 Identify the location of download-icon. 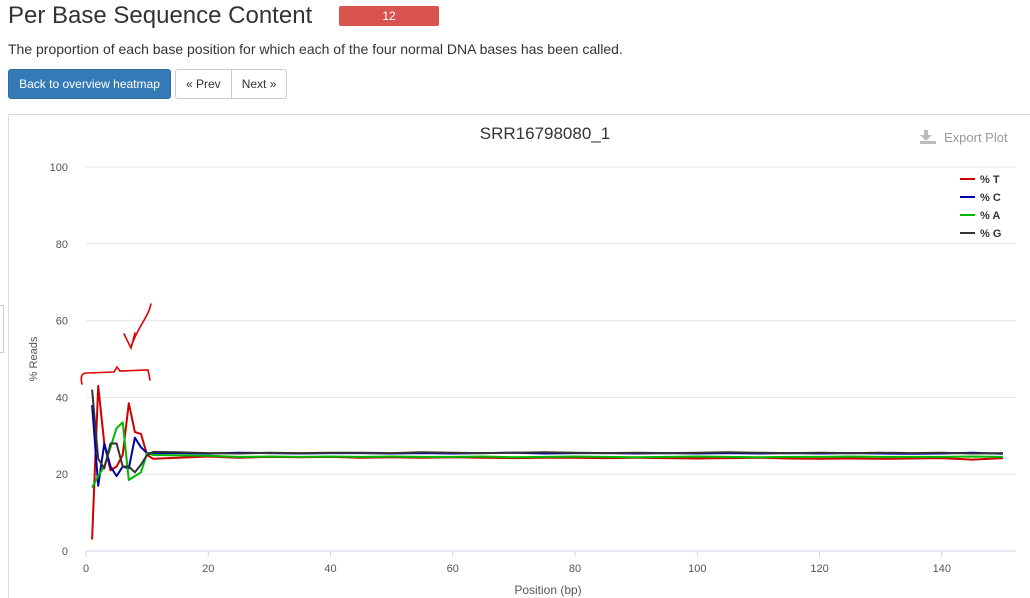
(928, 137).